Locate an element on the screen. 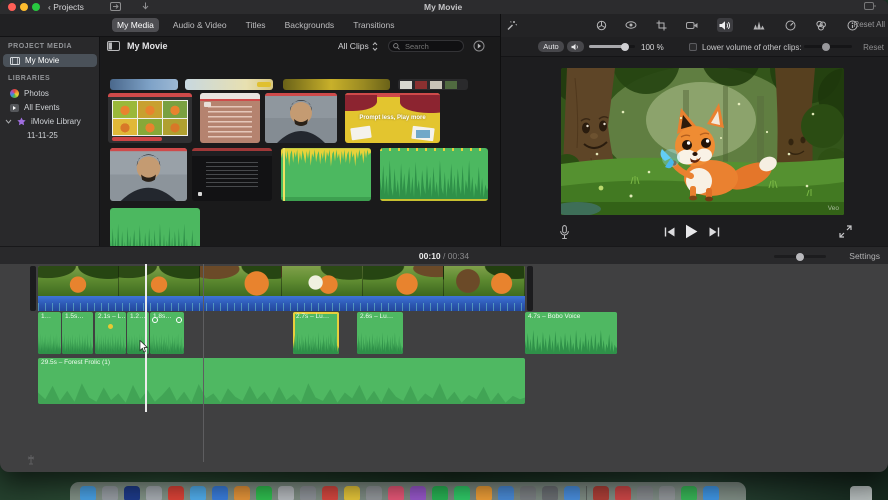 This screenshot has height=500, width=888. lower-volume-knob is located at coordinates (826, 46).